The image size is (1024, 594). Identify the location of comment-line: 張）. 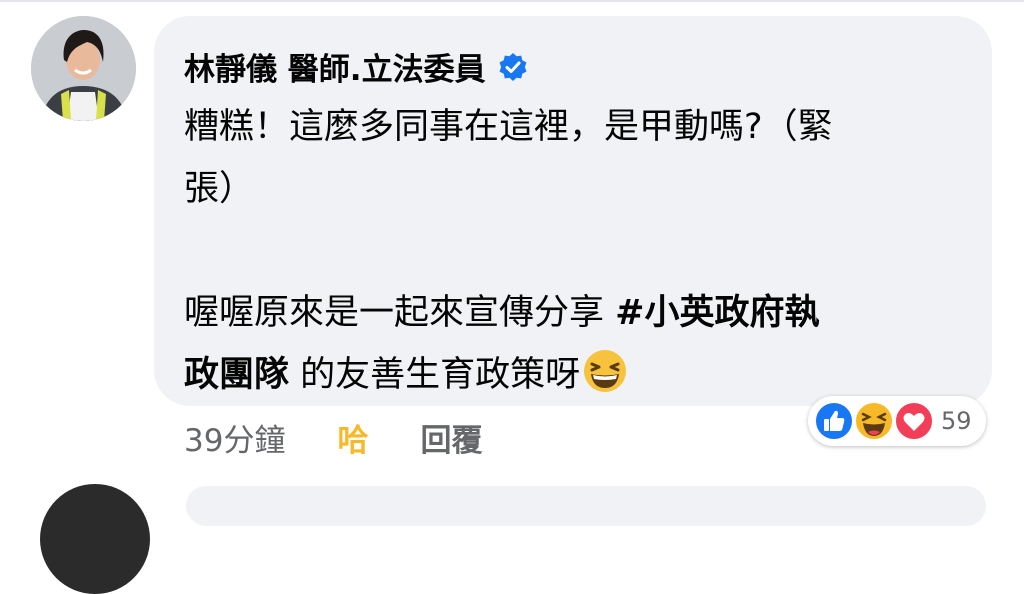
(219, 189).